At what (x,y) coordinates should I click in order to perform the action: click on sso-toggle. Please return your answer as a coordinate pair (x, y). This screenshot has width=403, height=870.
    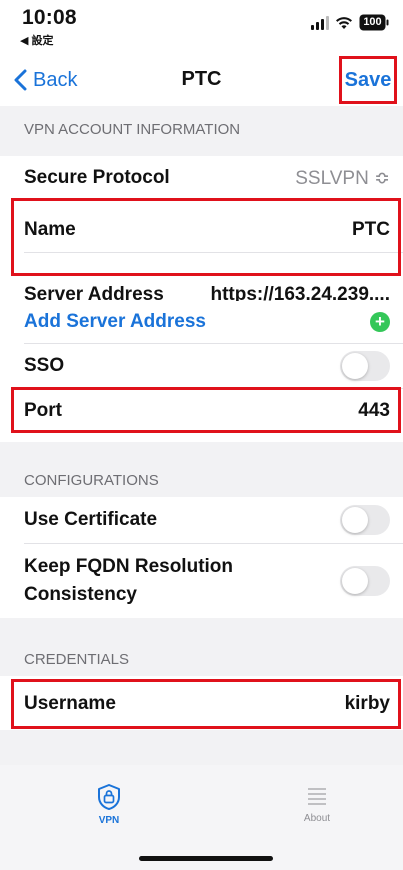
    Looking at the image, I should click on (365, 366).